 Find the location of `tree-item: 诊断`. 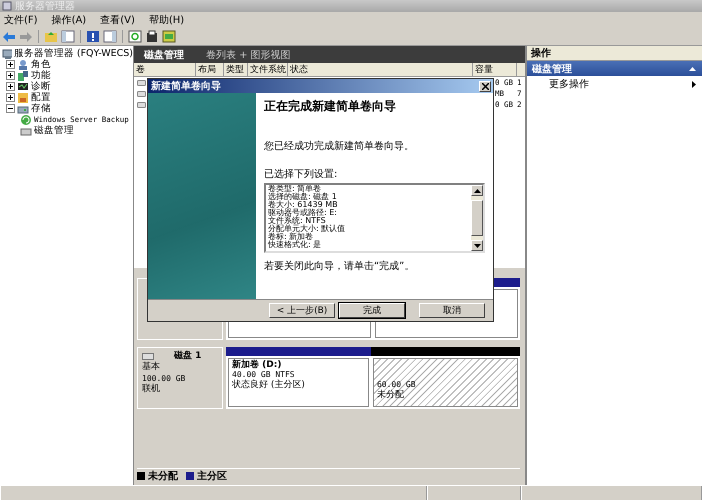

tree-item: 诊断 is located at coordinates (41, 86).